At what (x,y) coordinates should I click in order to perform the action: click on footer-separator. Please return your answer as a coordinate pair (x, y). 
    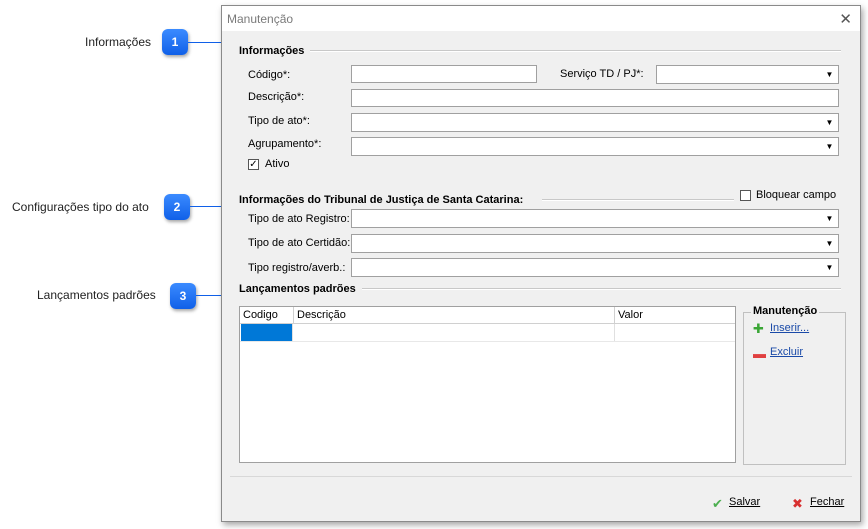
    Looking at the image, I should click on (541, 476).